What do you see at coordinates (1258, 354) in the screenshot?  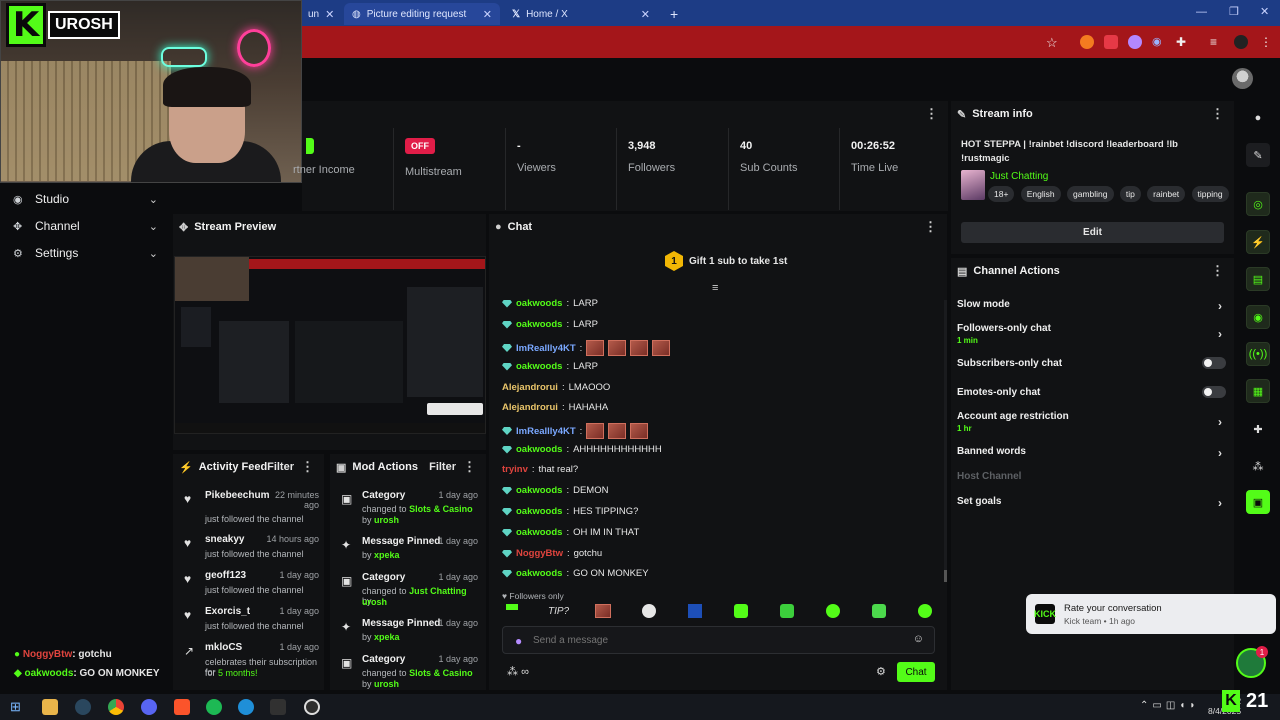 I see `broadcast-icon: ((•))` at bounding box center [1258, 354].